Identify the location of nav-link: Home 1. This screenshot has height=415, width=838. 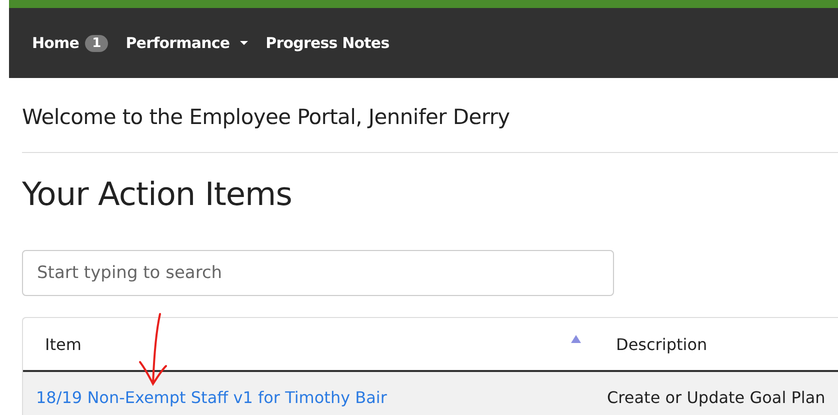
(70, 43).